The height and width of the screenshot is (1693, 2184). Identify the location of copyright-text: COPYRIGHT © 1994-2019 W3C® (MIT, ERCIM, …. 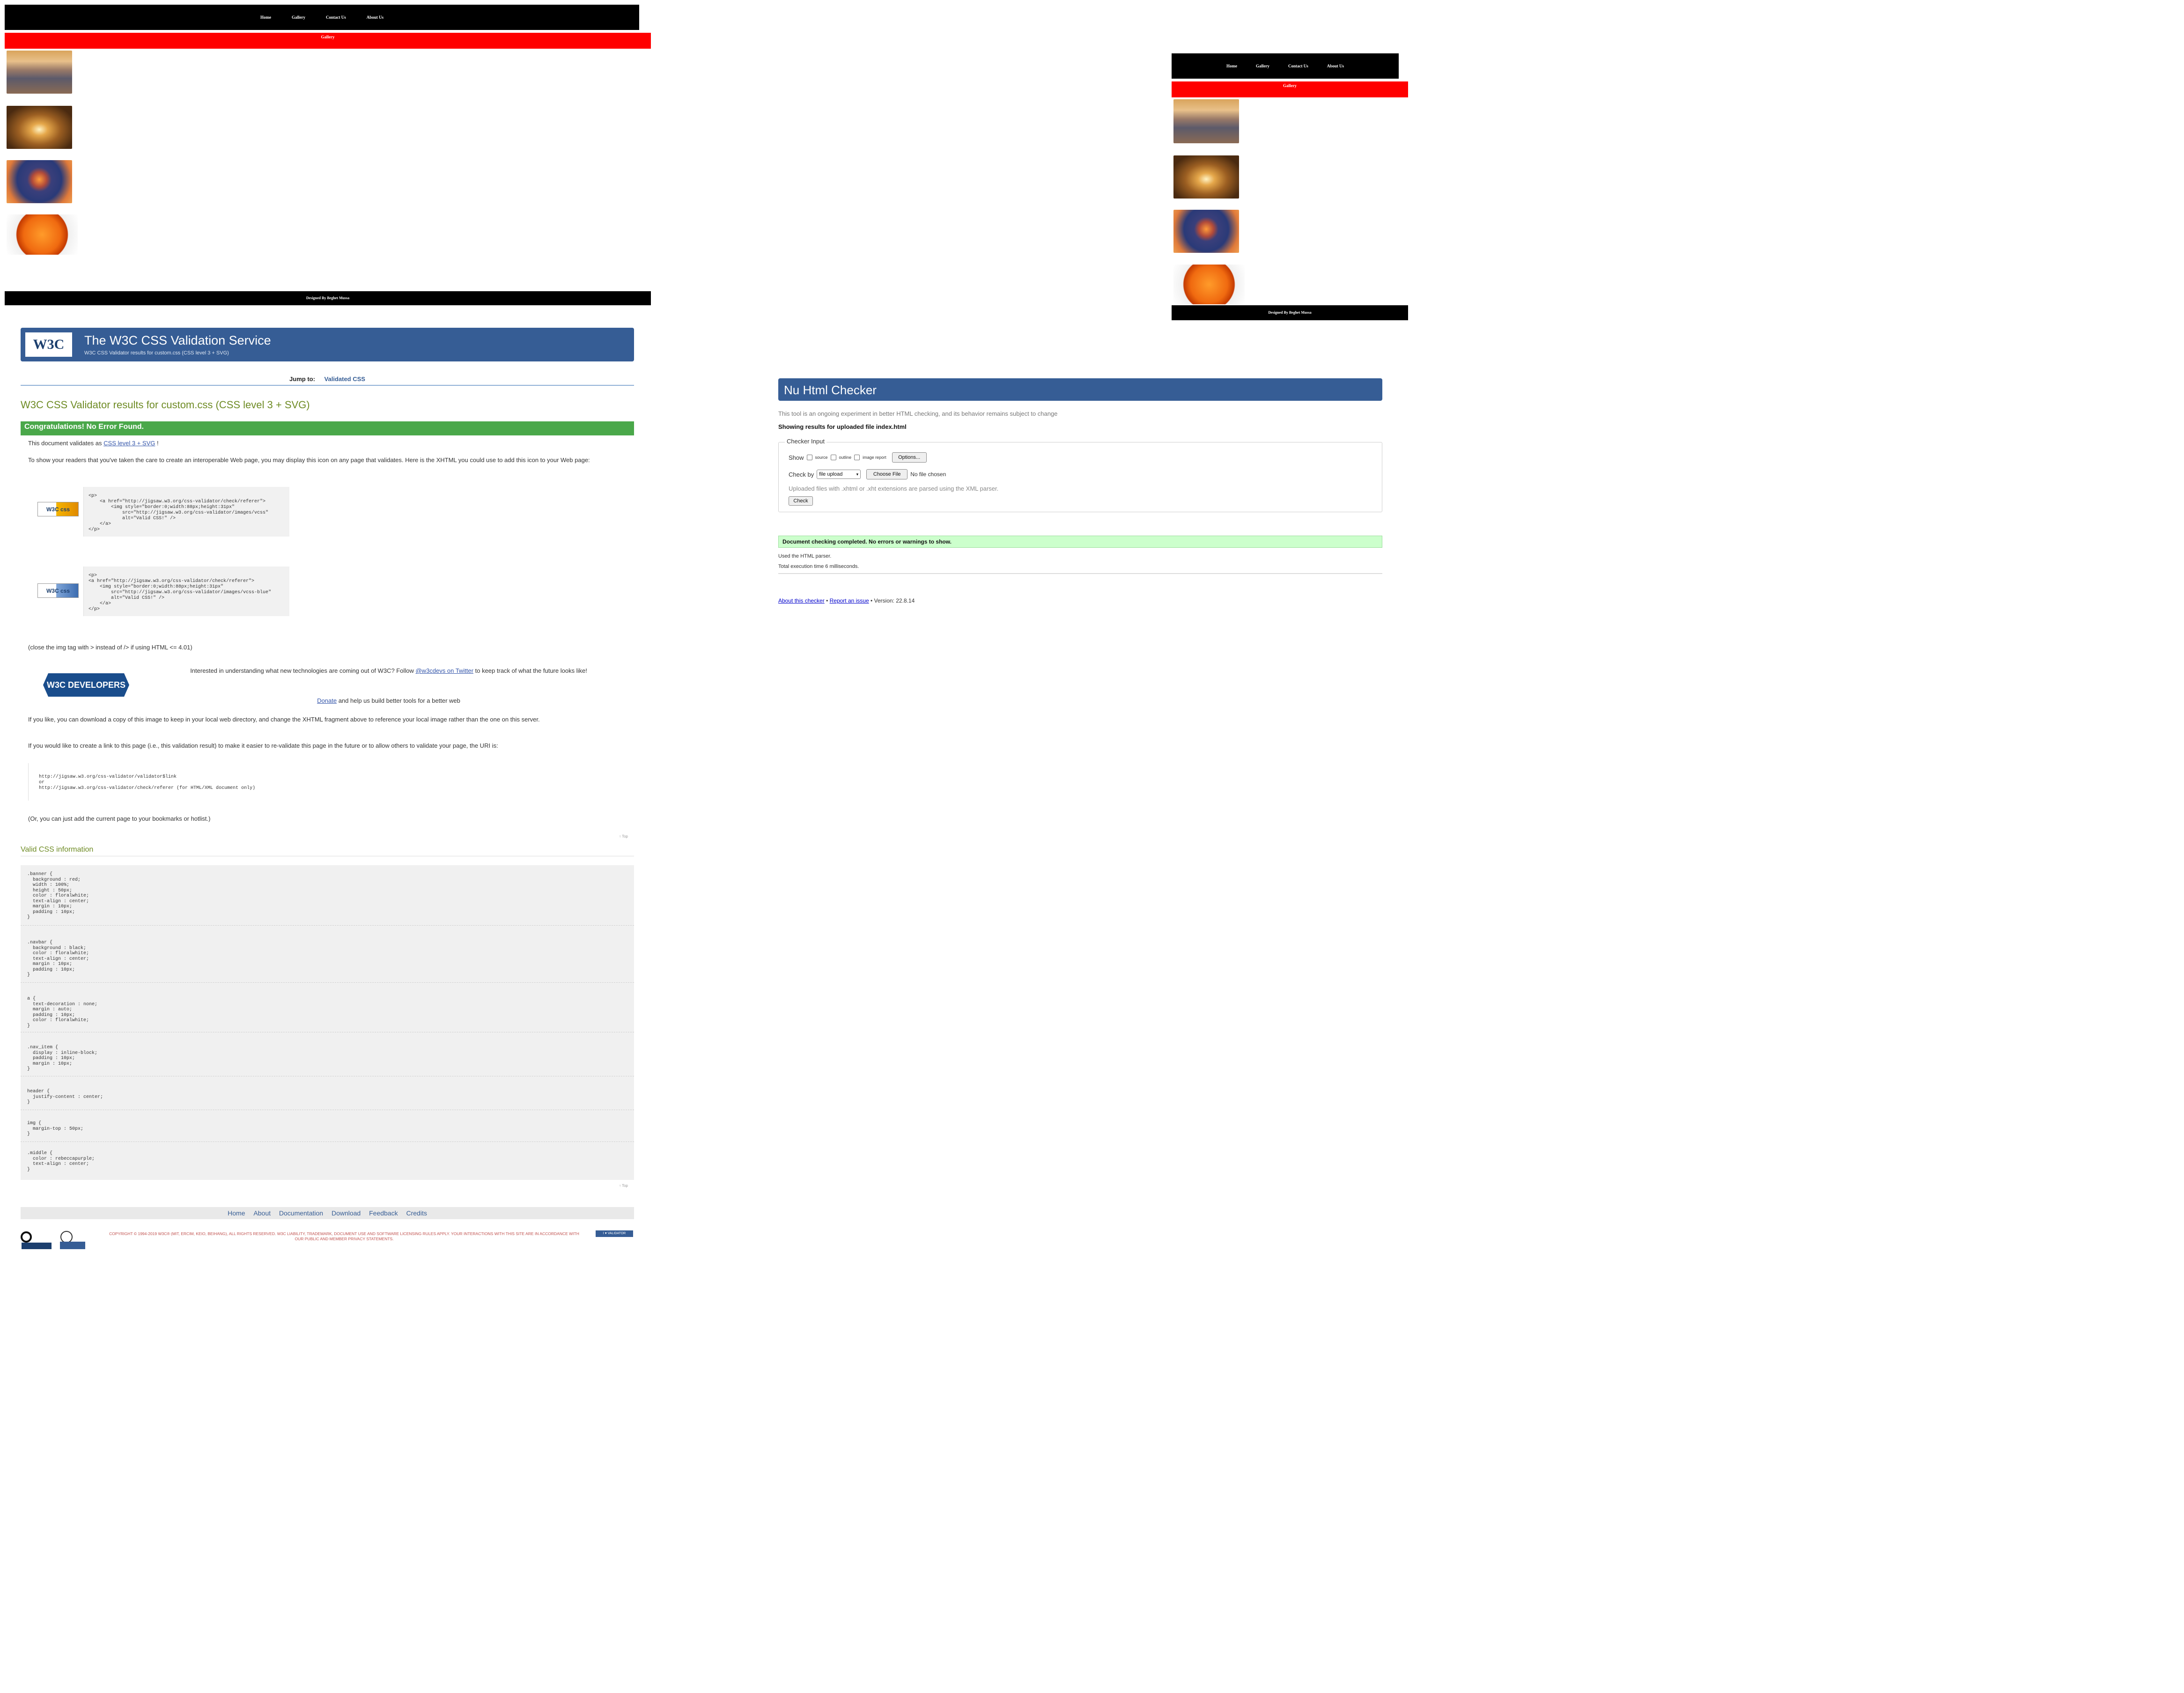
(344, 1236).